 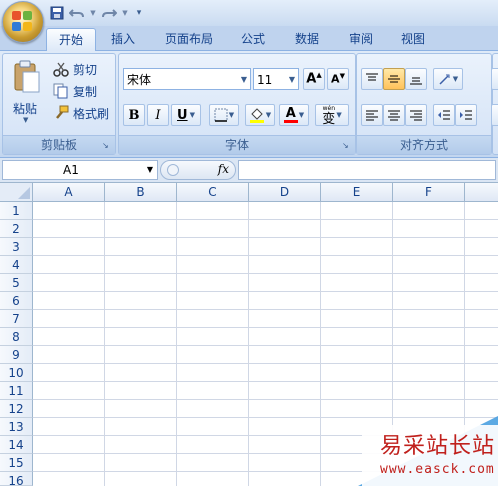 I want to click on underline-button: U ▼, so click(x=186, y=115).